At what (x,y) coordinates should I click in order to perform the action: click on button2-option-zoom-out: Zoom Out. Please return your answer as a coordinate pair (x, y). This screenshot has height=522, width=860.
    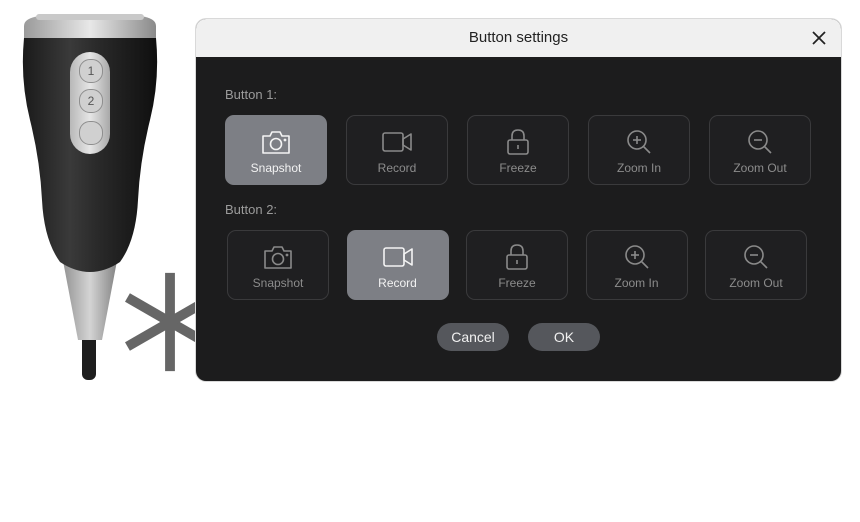
    Looking at the image, I should click on (756, 265).